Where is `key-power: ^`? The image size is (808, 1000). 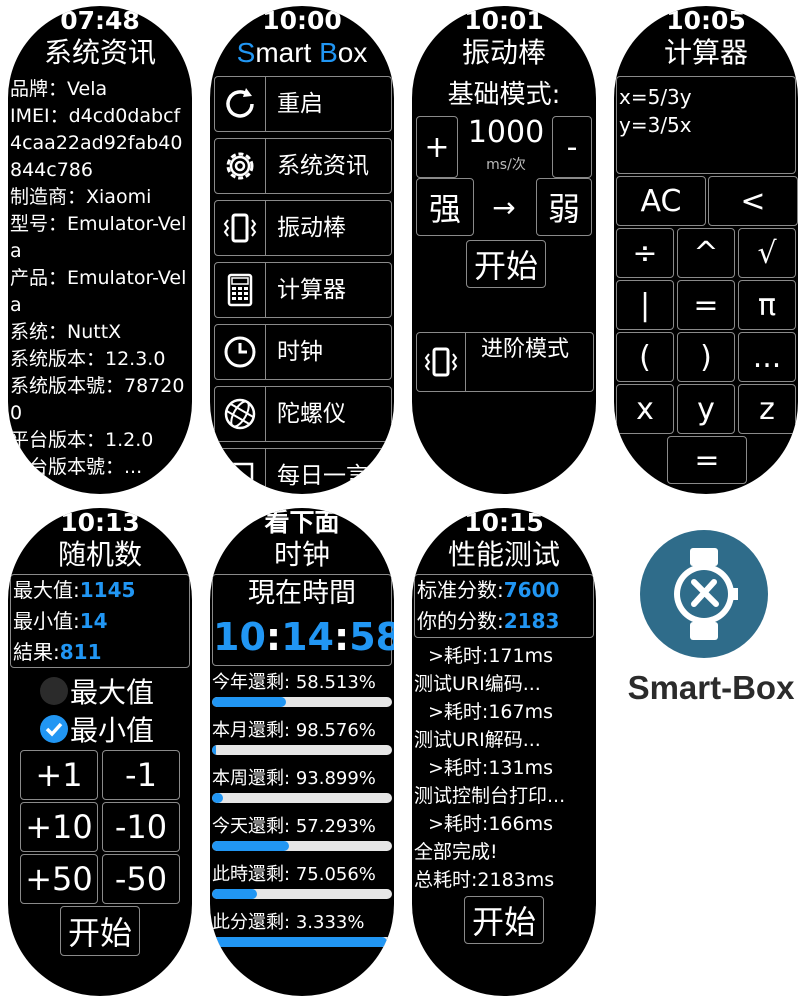
key-power: ^ is located at coordinates (706, 253).